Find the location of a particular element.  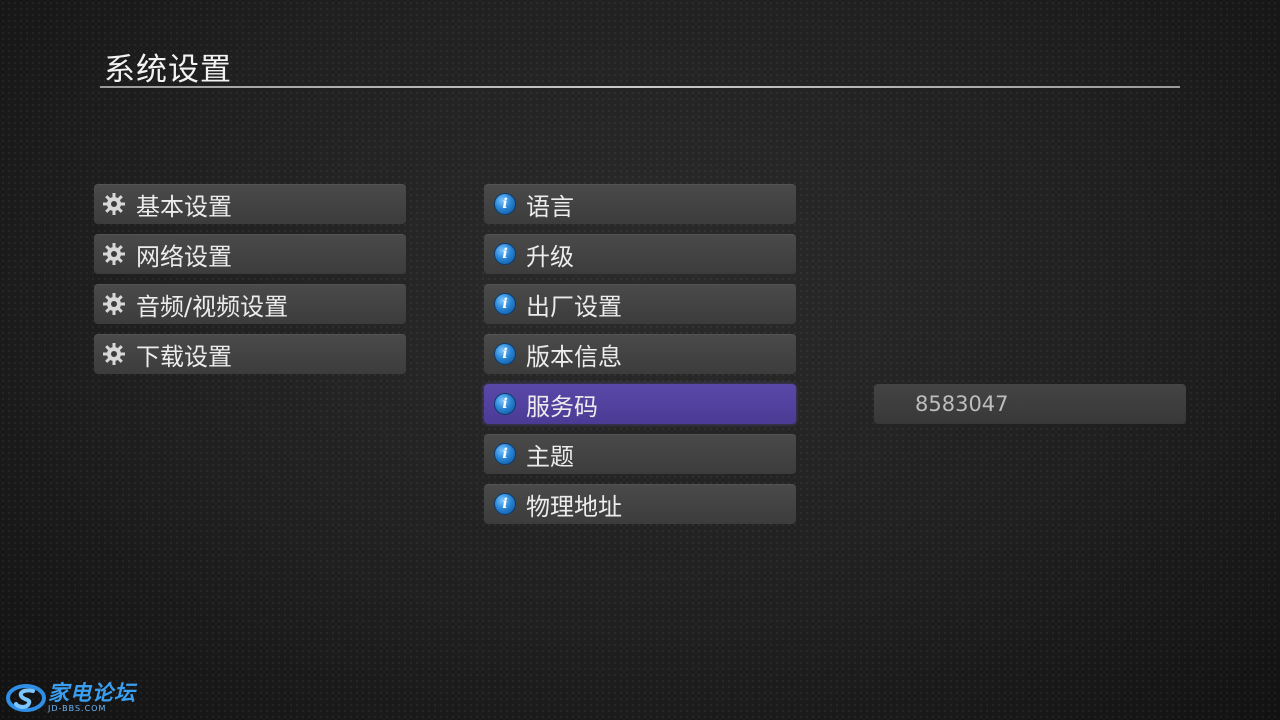

submenu-item-mac-address: i 物理地址 is located at coordinates (640, 504).